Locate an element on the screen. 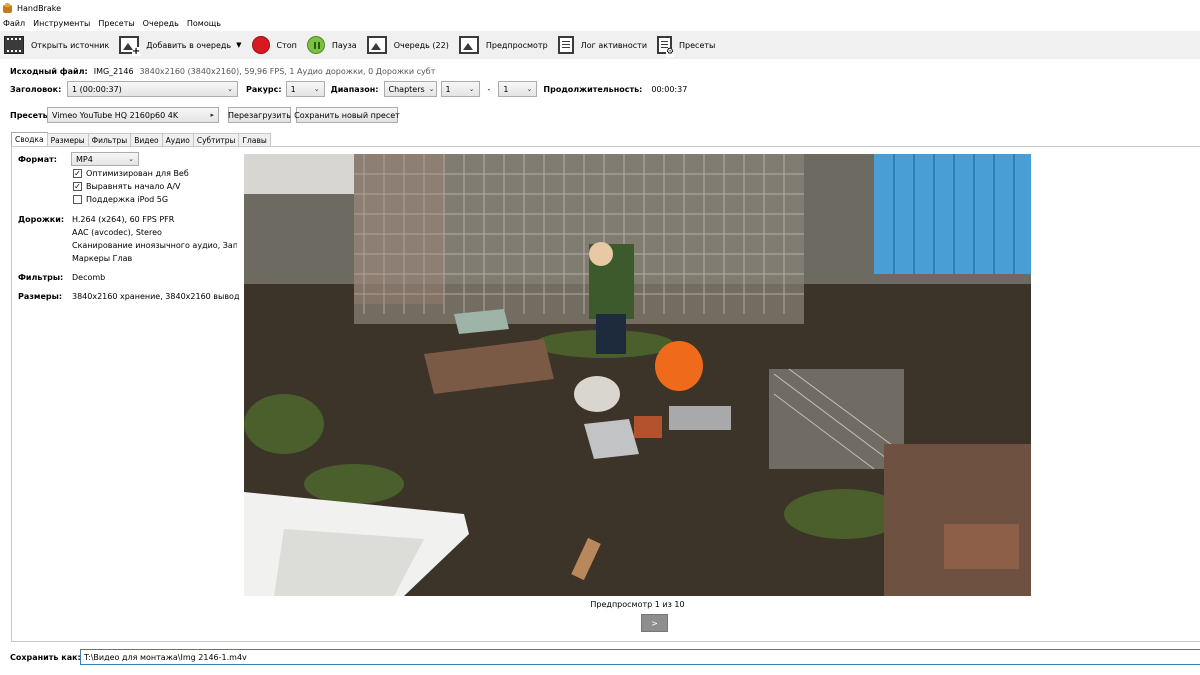 This screenshot has width=1200, height=675. track-video: H.264 (x264), 60 FPS PFR is located at coordinates (123, 219).